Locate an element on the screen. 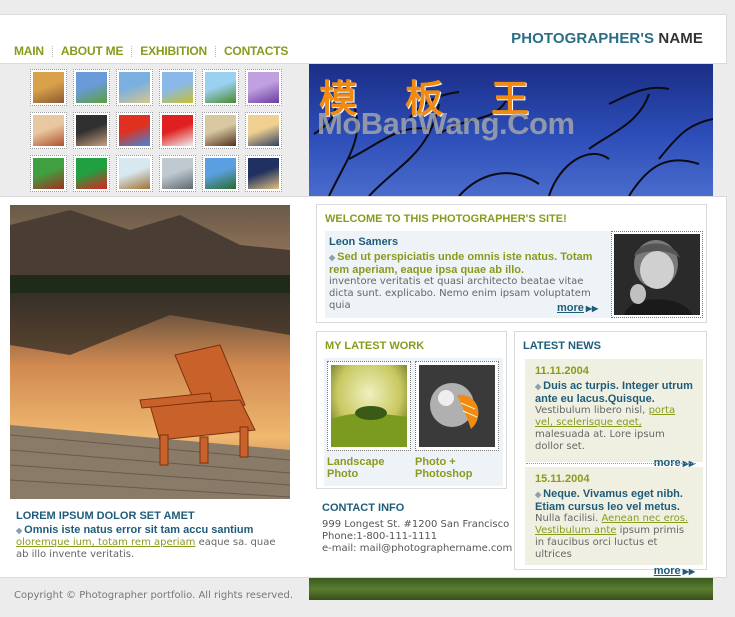 This screenshot has width=735, height=617. latest-work-title: MY LATEST WORK is located at coordinates (375, 346).